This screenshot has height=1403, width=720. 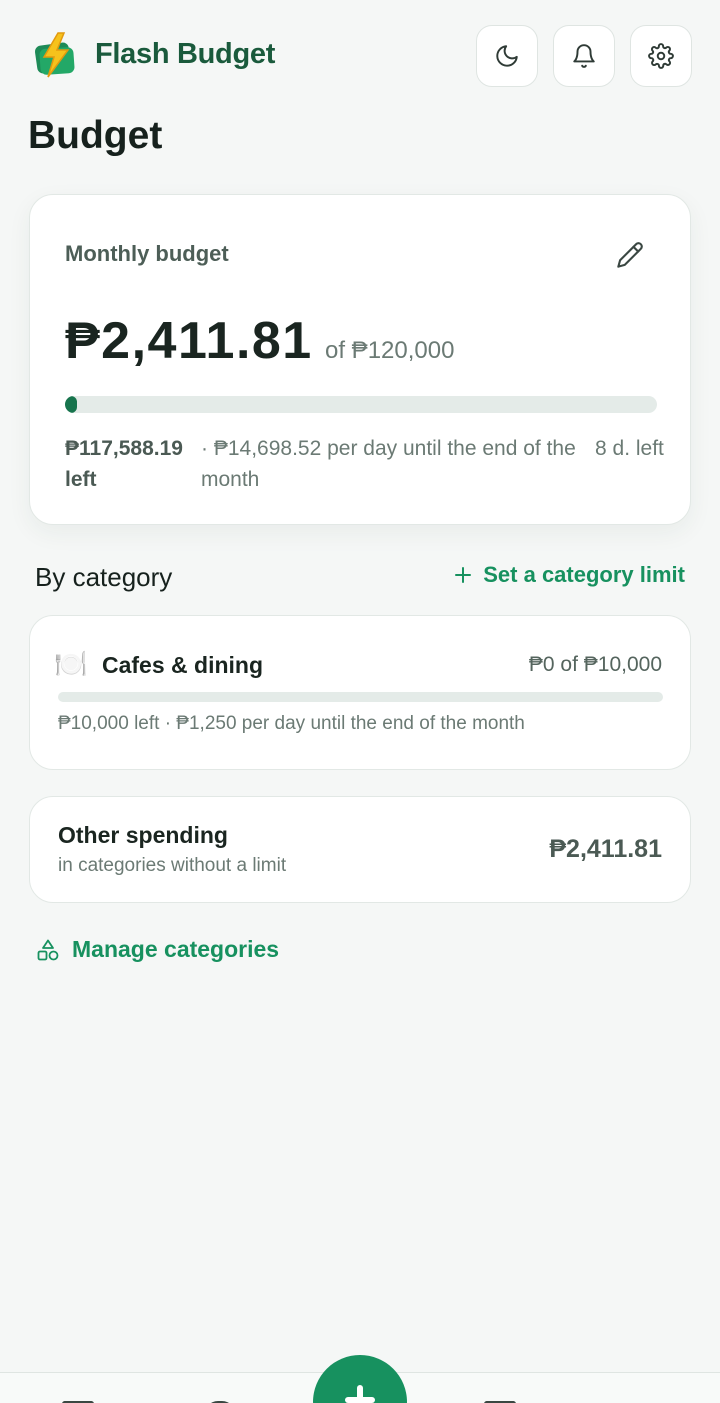 What do you see at coordinates (143, 835) in the screenshot?
I see `other-spending-name: Other spending` at bounding box center [143, 835].